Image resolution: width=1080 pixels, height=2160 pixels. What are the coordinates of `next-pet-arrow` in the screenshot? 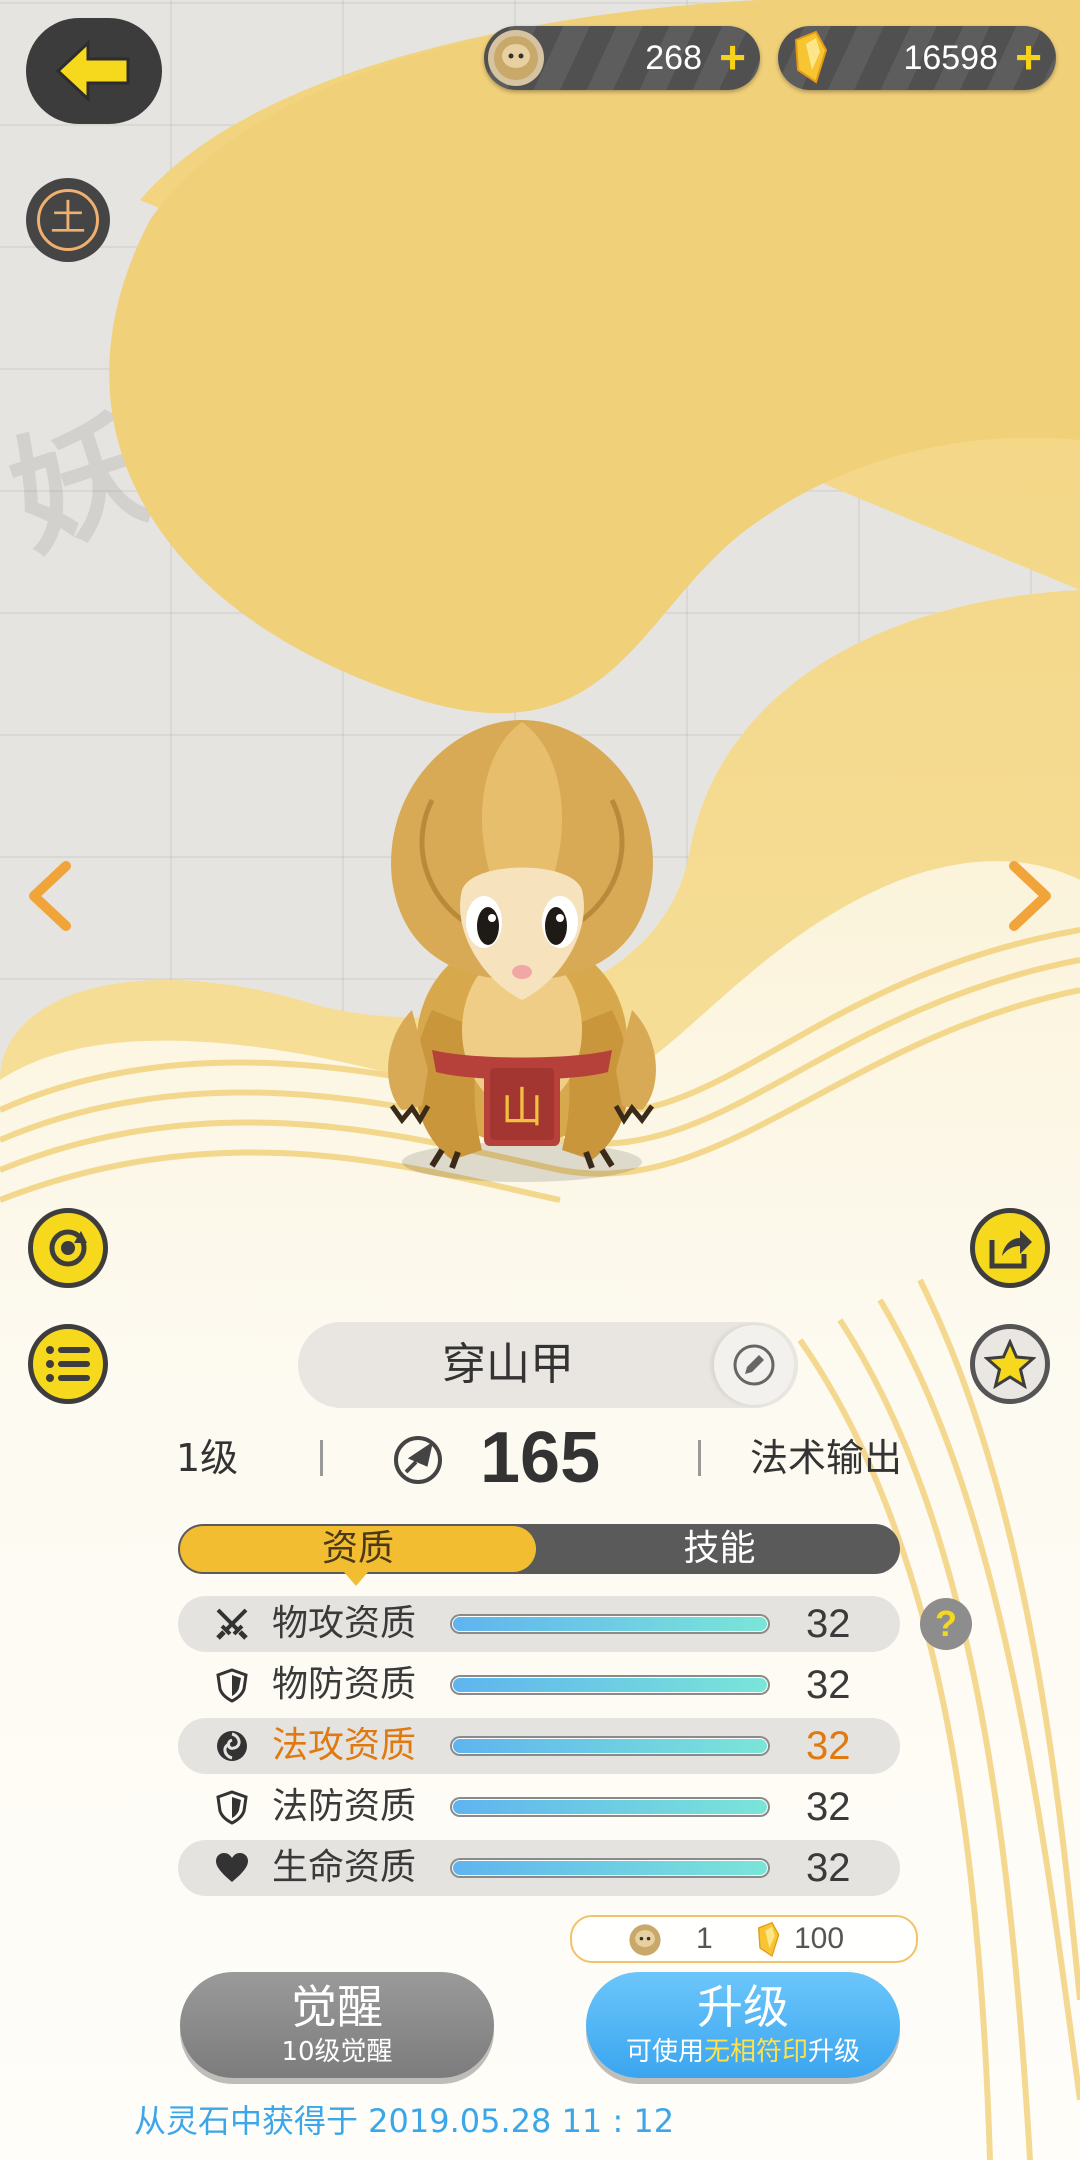 It's located at (1031, 896).